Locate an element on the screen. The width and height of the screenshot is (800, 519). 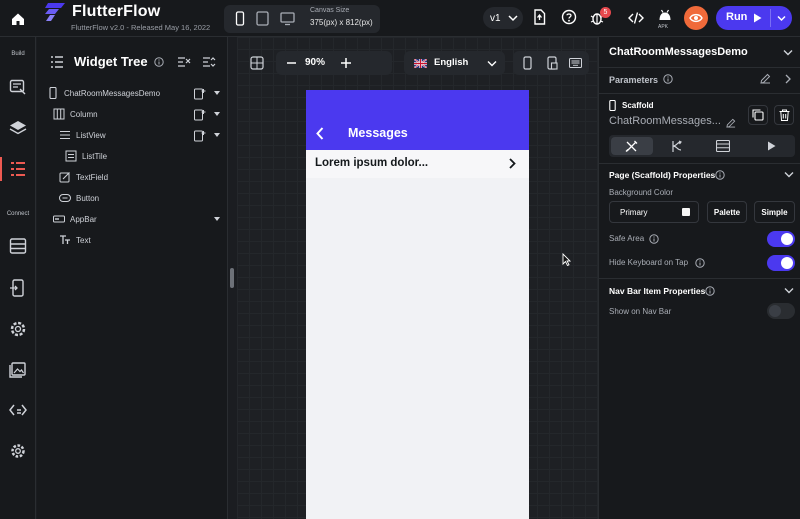
delete-widget-button is located at coordinates (784, 115).